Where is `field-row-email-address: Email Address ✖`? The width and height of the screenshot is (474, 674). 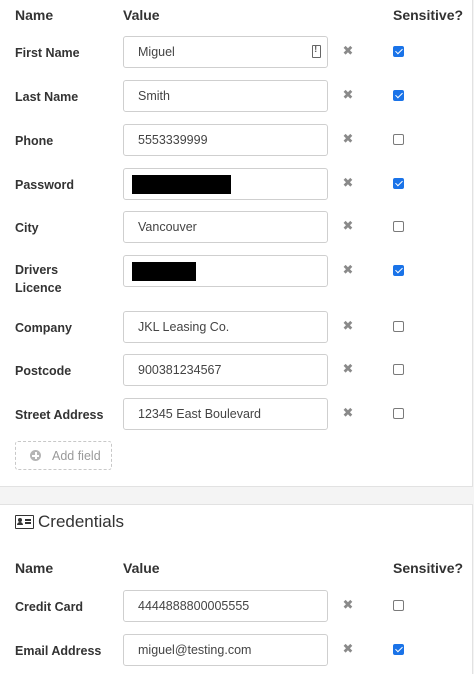 field-row-email-address: Email Address ✖ is located at coordinates (236, 650).